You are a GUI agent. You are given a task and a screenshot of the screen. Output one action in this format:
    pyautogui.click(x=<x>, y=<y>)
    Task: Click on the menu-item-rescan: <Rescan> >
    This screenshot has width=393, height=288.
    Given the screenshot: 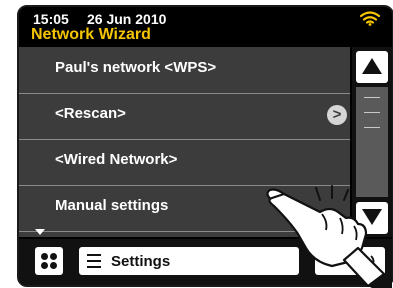 What is the action you would take?
    pyautogui.click(x=184, y=116)
    